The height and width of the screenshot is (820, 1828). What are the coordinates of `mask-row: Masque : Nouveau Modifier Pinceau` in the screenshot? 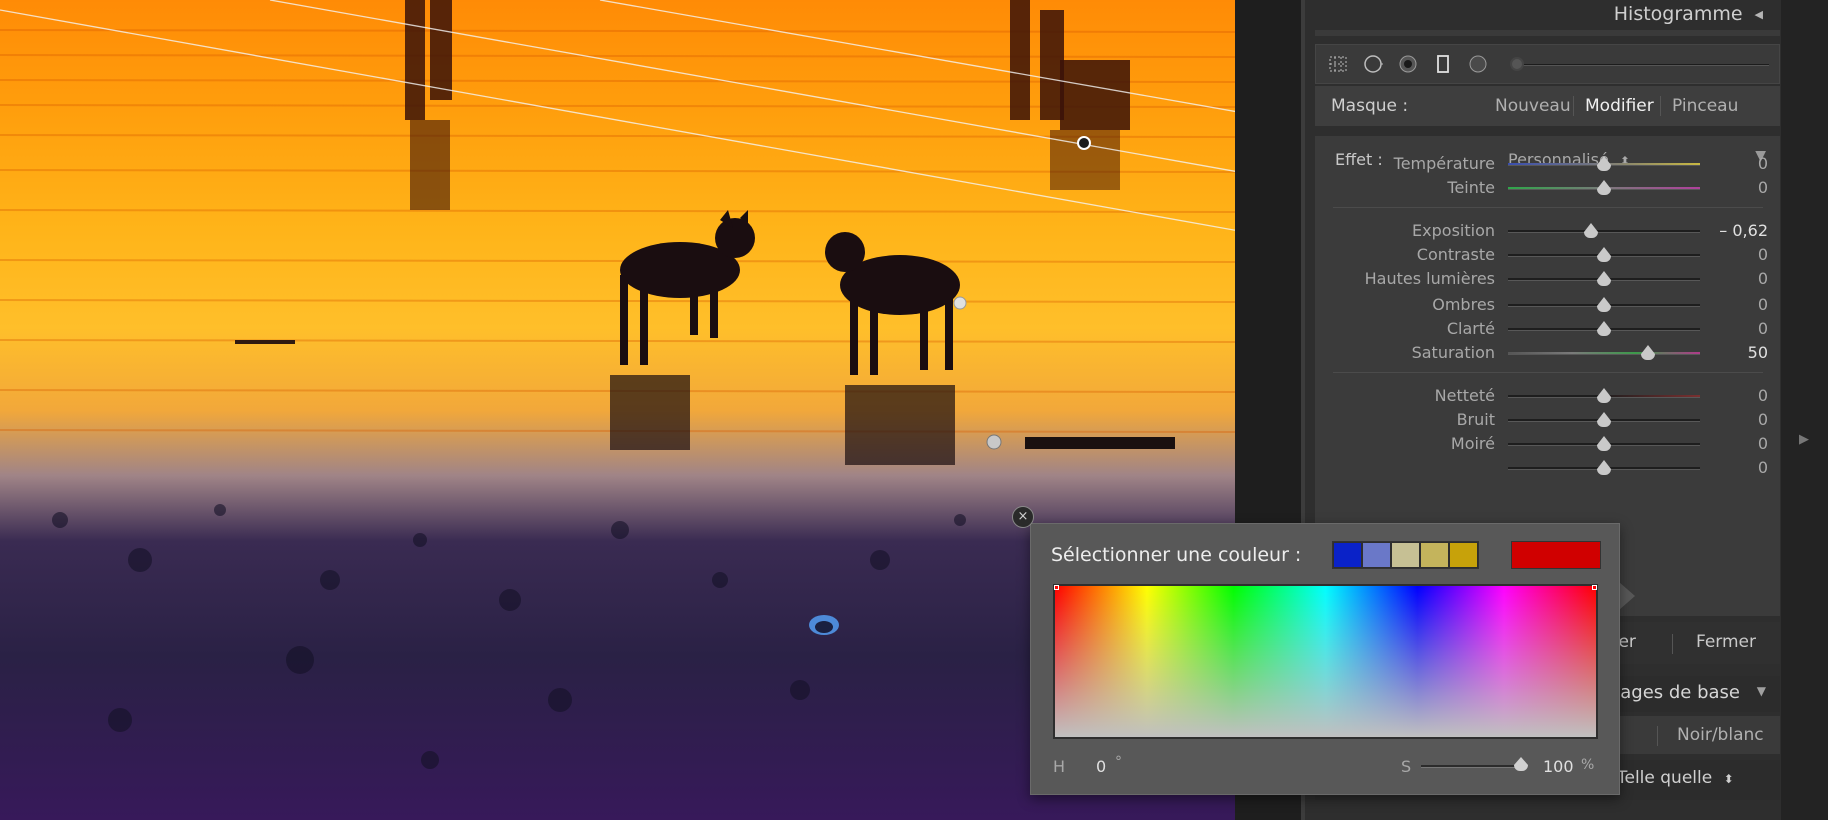 It's located at (1547, 106).